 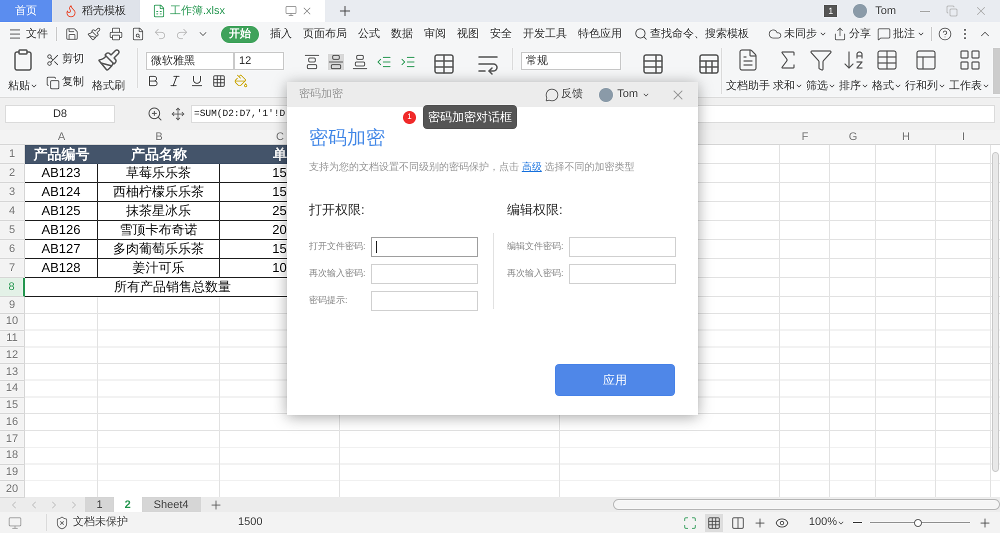 I want to click on header-cell: 产品编号, so click(x=61, y=154).